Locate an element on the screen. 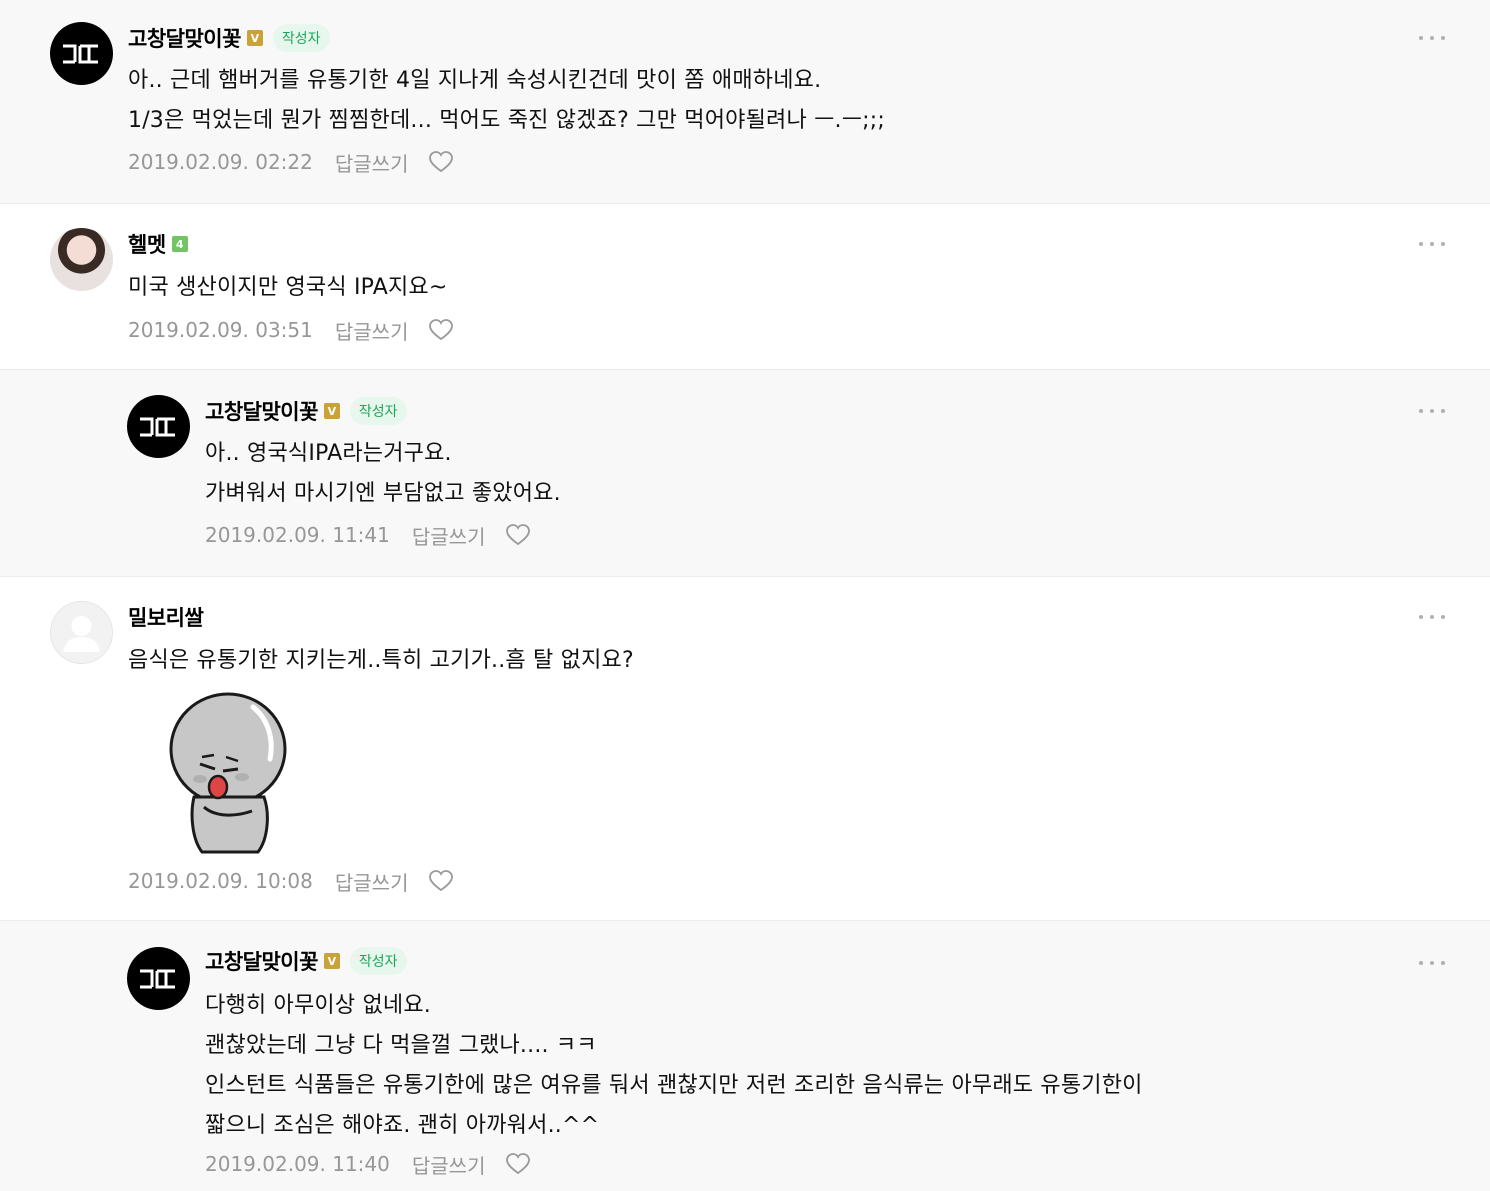  nickname-row: 밀보리쌀 is located at coordinates (166, 617).